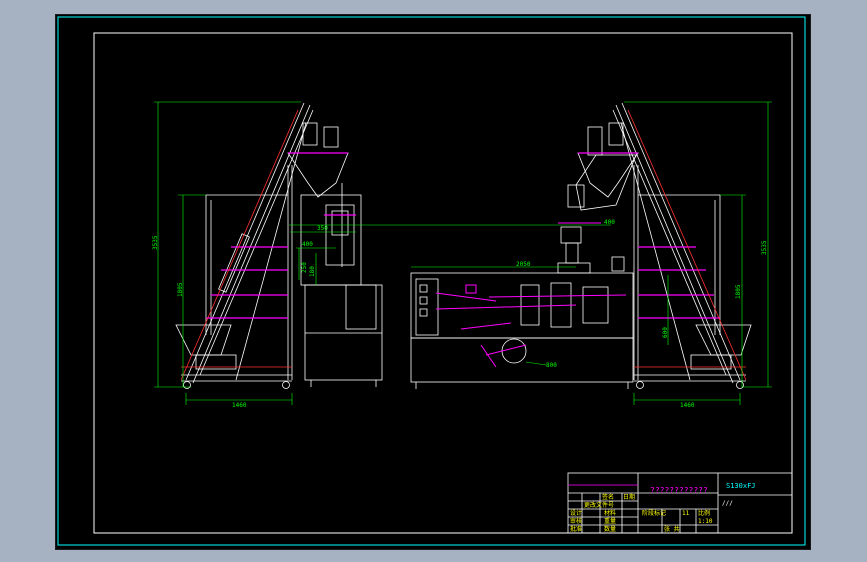 The height and width of the screenshot is (562, 867). Describe the element at coordinates (609, 222) in the screenshot. I see `dim-center-offset: 400` at that location.